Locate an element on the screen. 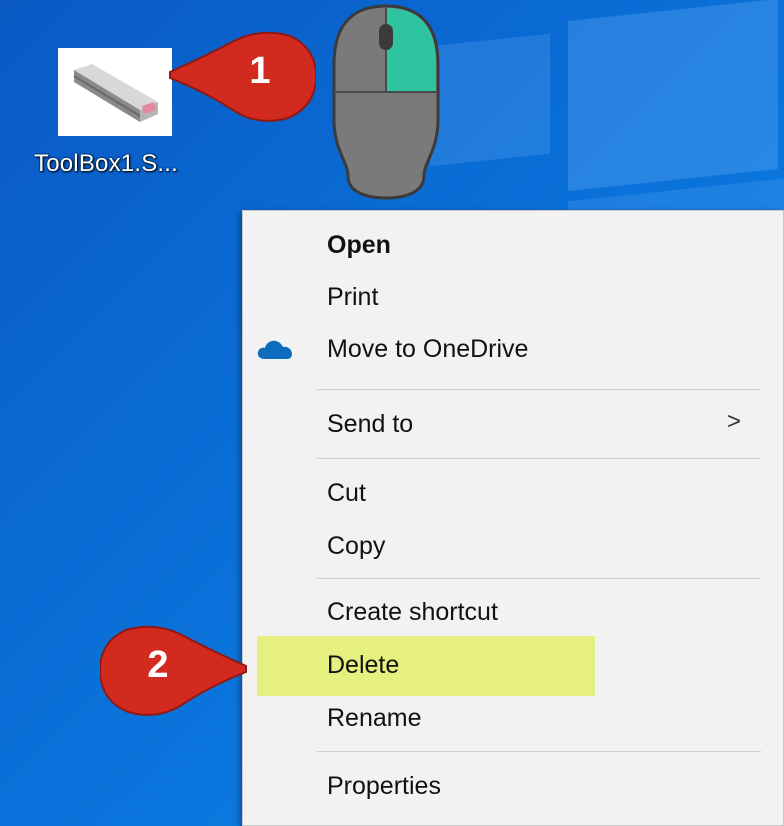 The image size is (784, 826). menu-item-properties: Properties is located at coordinates (513, 787).